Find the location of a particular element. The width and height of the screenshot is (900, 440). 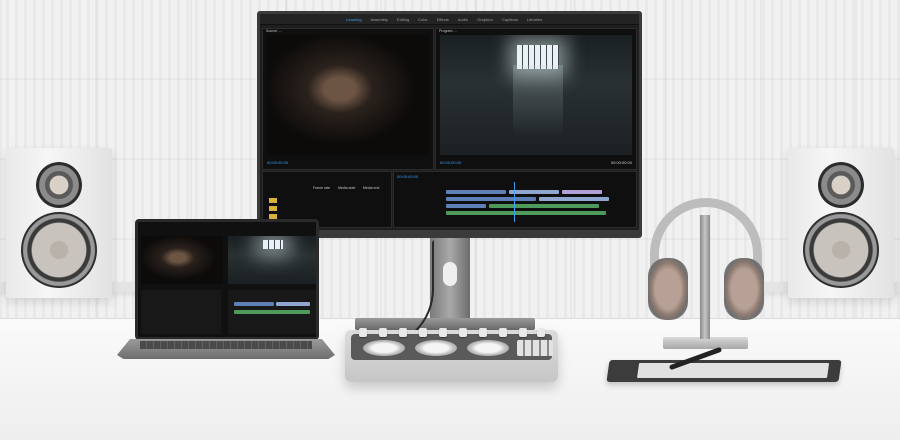

tab-editing: Editing is located at coordinates (403, 19).